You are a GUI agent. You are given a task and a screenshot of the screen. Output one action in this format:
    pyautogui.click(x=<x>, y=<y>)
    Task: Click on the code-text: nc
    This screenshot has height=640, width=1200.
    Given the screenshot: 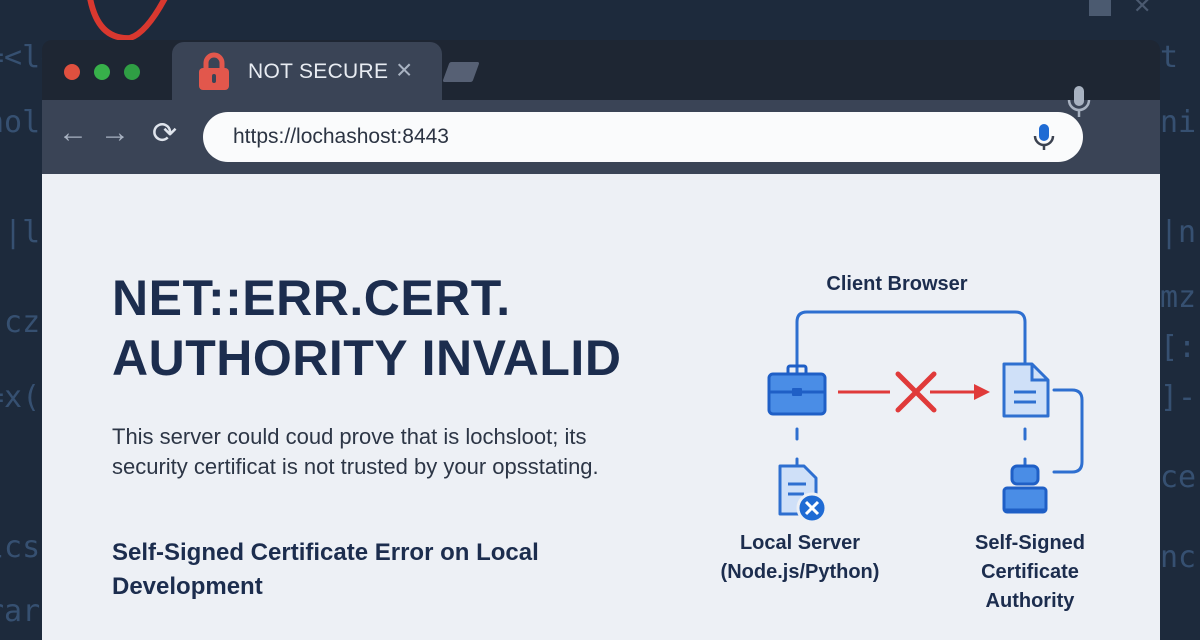 What is the action you would take?
    pyautogui.click(x=1178, y=557)
    